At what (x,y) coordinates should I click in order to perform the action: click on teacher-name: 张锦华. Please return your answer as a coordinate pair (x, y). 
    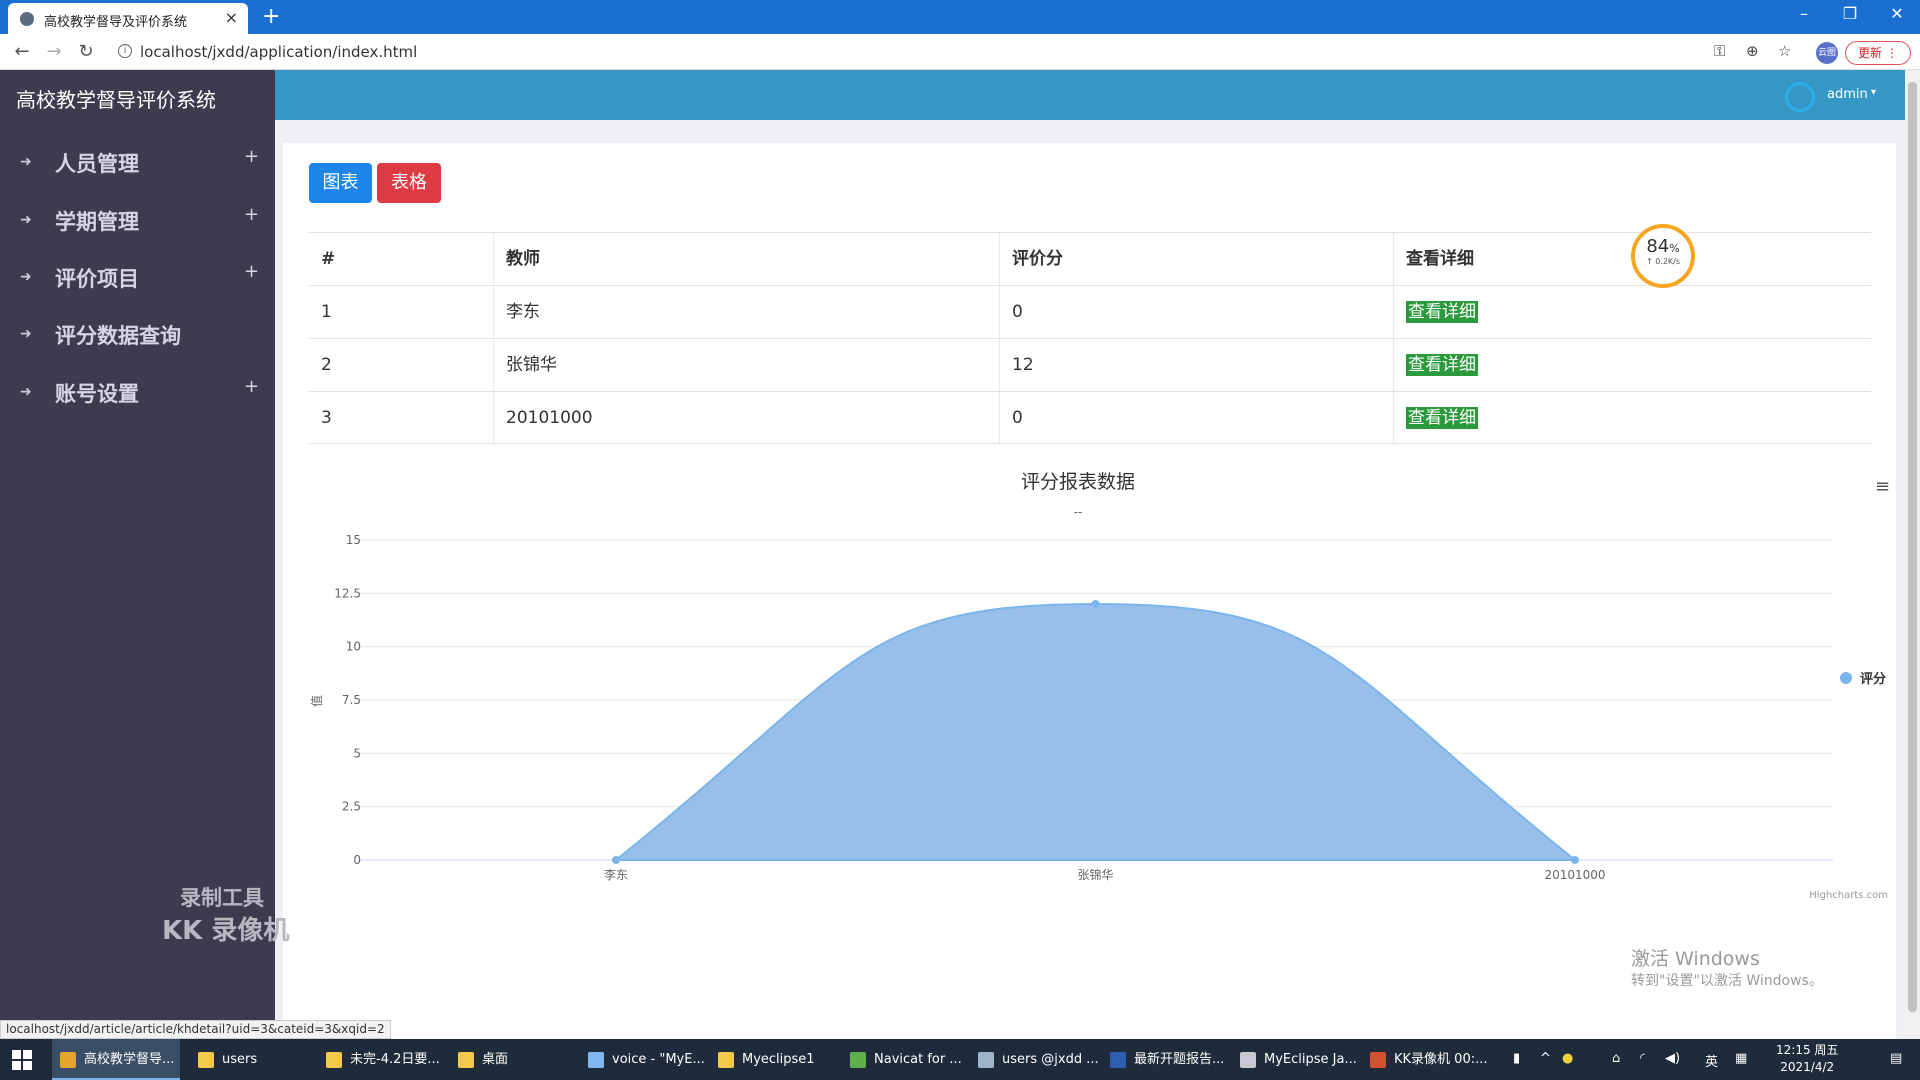
    Looking at the image, I should click on (531, 365).